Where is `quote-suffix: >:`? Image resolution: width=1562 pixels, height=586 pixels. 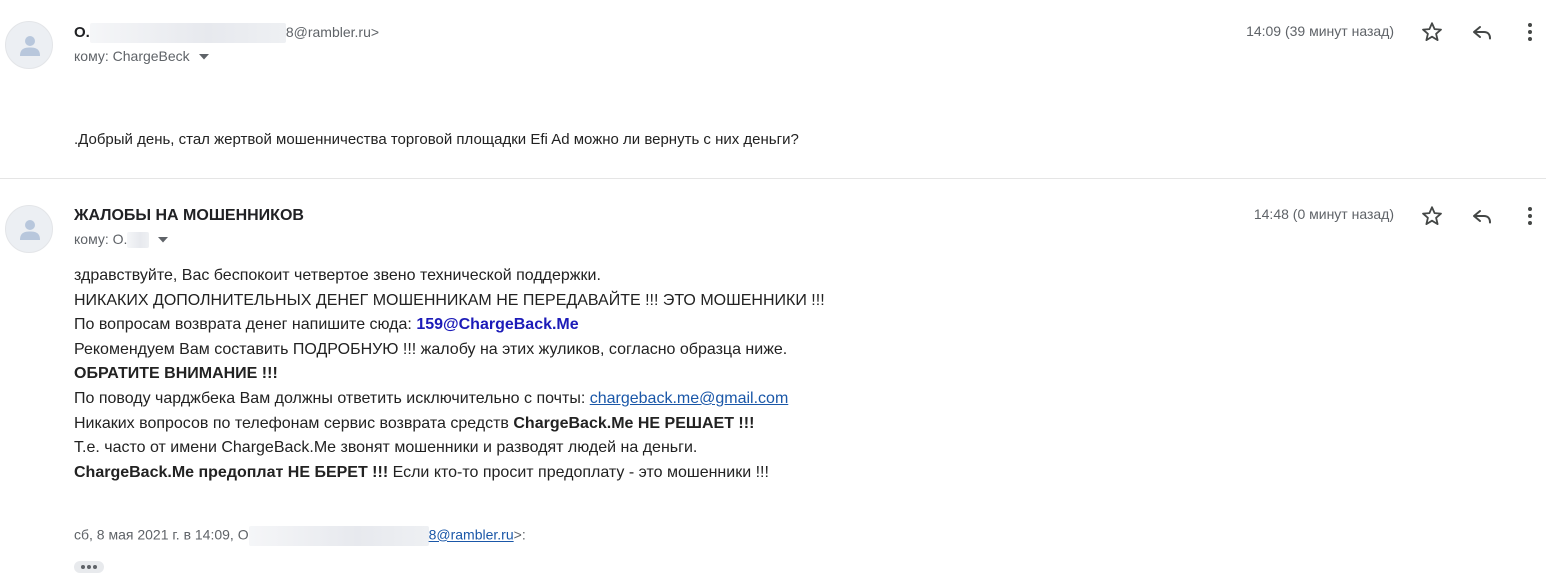 quote-suffix: >: is located at coordinates (519, 534).